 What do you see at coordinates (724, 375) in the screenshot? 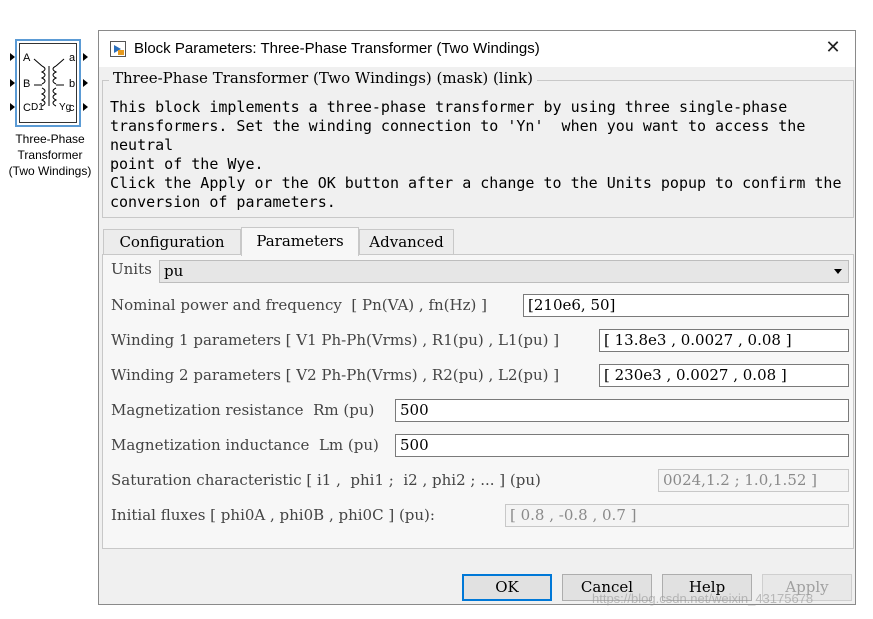
I see `winding2-field: [ 230e3 , 0.0027 , 0.08 ]` at bounding box center [724, 375].